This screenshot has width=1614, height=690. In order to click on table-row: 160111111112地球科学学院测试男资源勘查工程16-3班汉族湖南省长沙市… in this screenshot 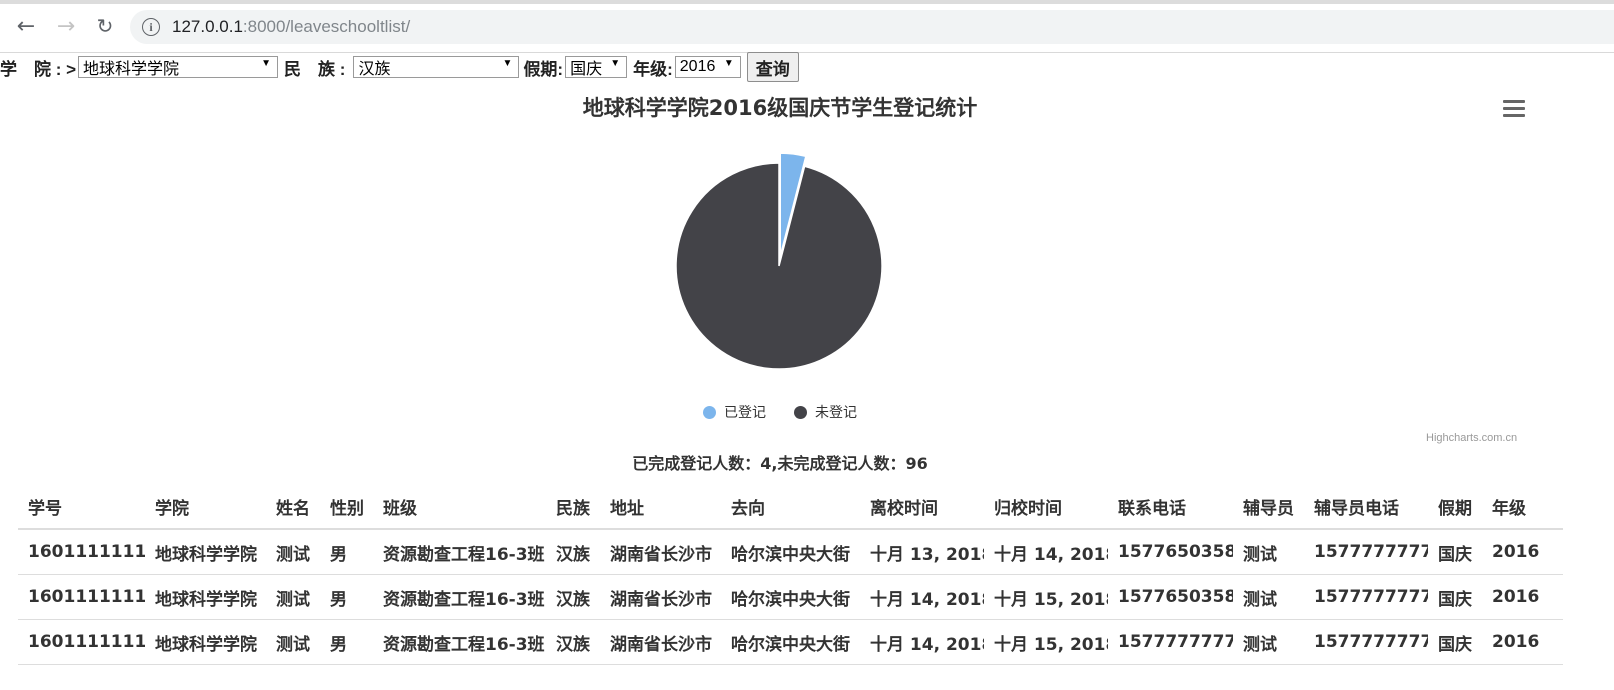, I will do `click(790, 552)`.